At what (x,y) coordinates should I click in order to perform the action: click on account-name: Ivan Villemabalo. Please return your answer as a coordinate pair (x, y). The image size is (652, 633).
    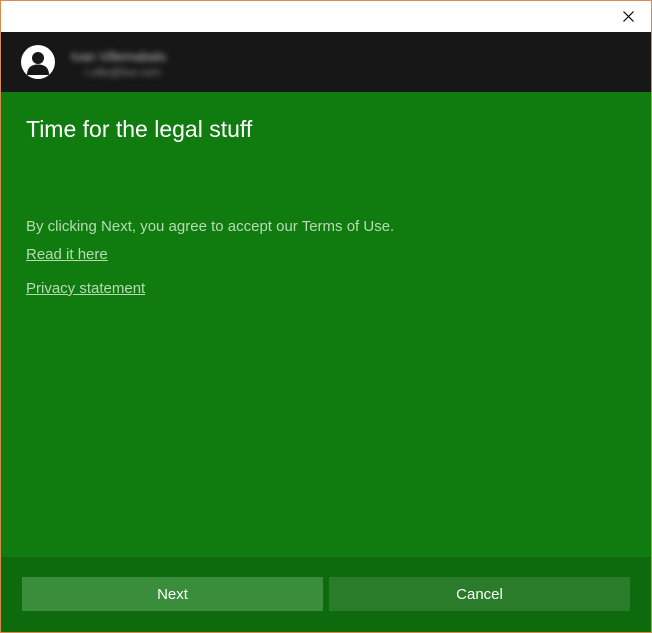
    Looking at the image, I should click on (119, 56).